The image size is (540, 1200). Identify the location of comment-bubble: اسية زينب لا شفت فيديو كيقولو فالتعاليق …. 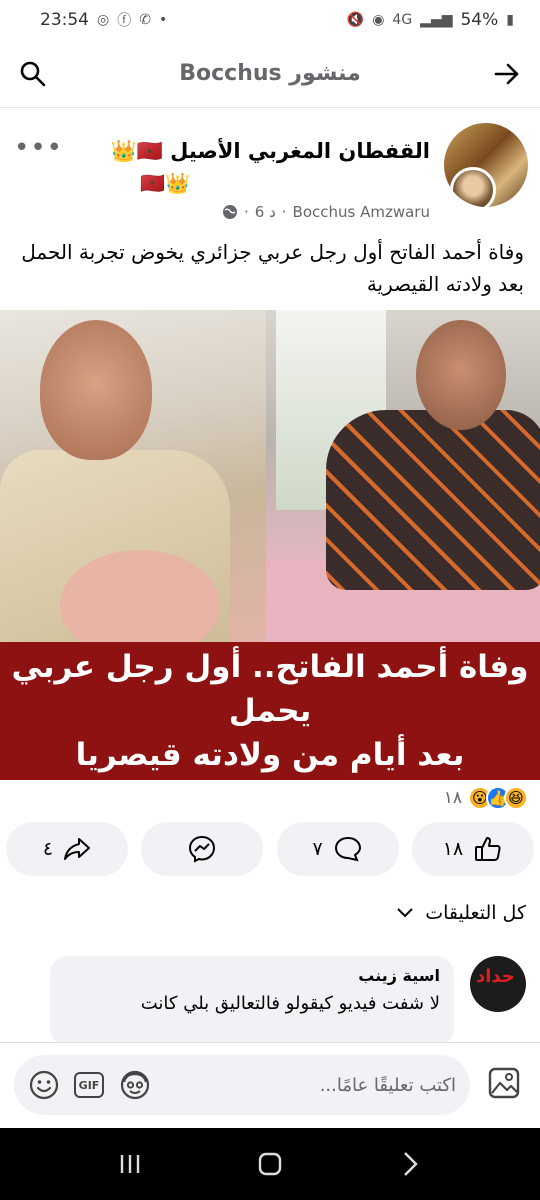
(252, 1001).